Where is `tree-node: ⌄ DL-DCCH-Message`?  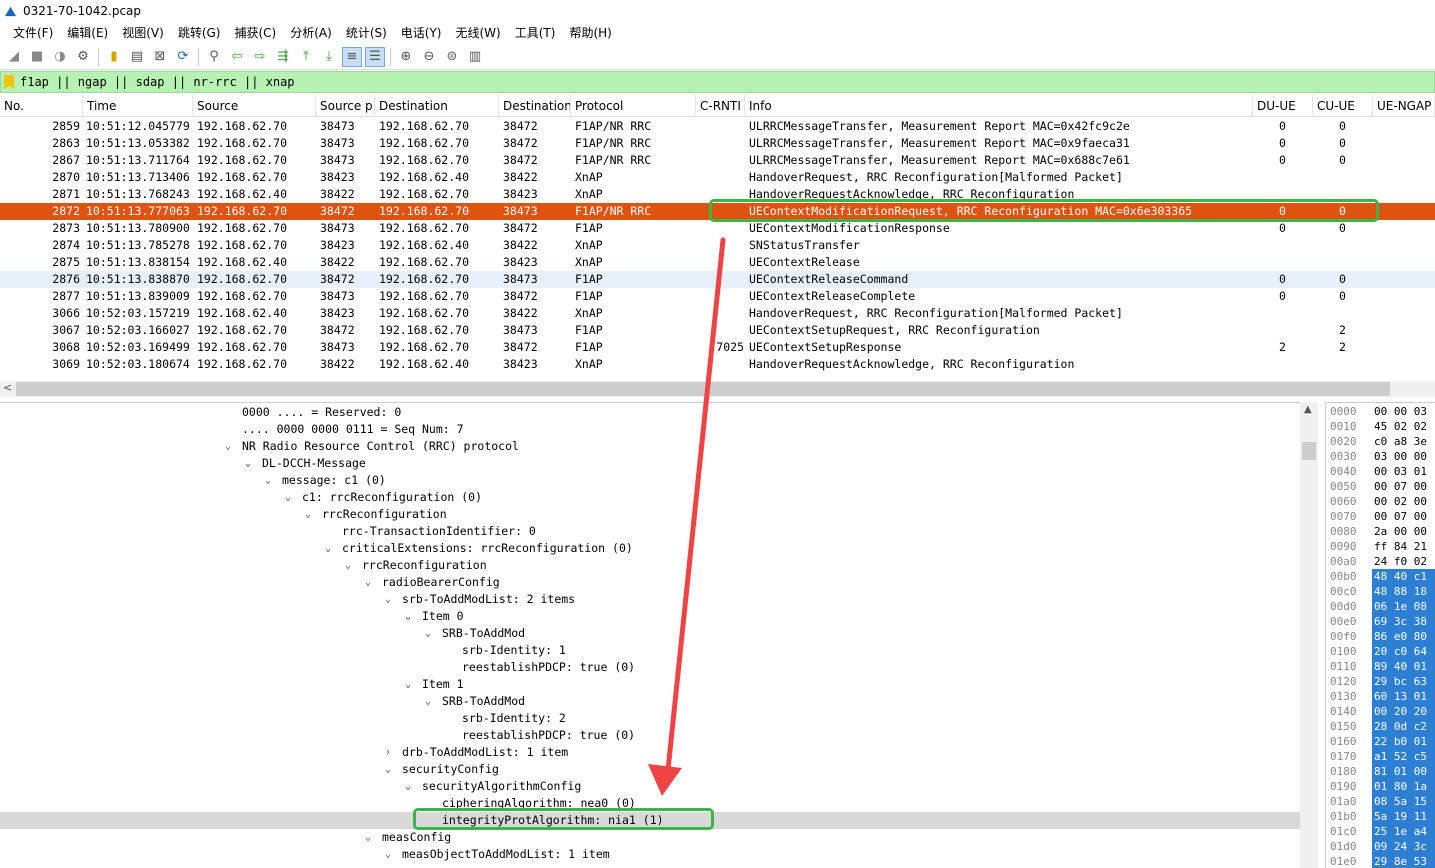
tree-node: ⌄ DL-DCCH-Message is located at coordinates (650, 463).